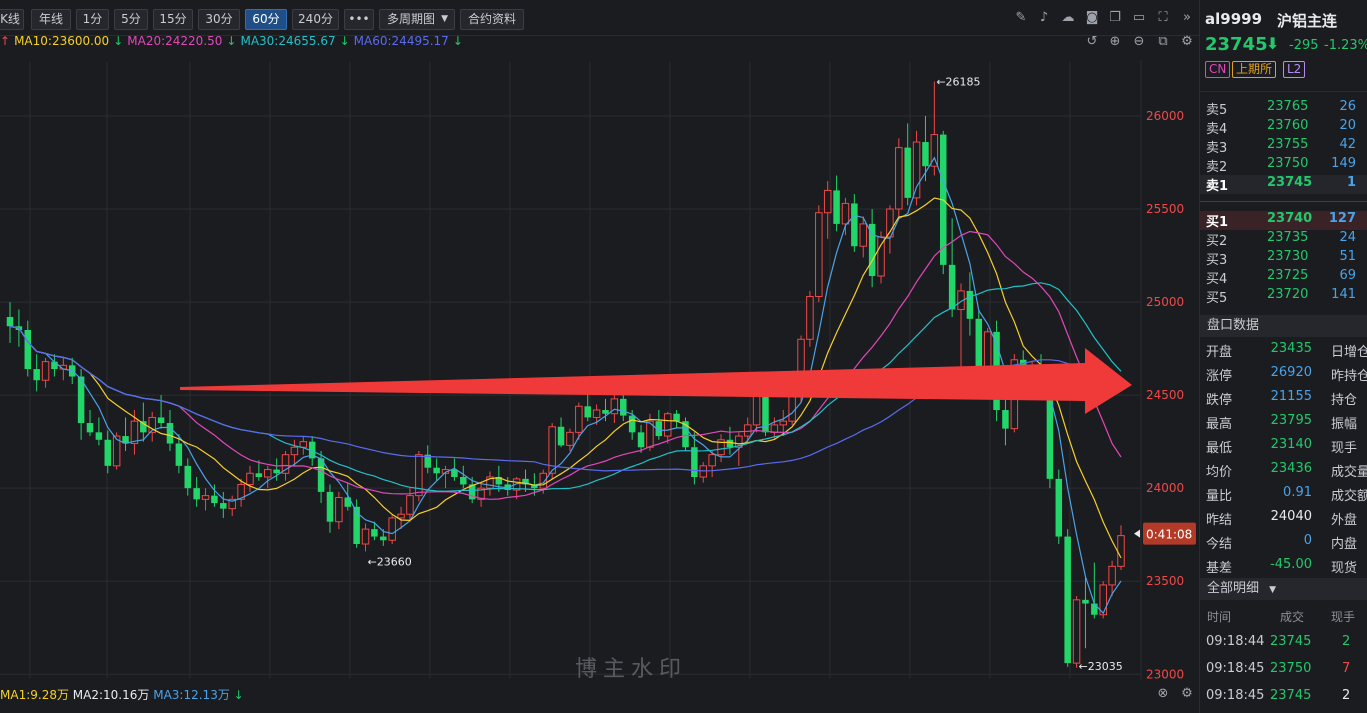  I want to click on trade-price: 23750, so click(1291, 668).